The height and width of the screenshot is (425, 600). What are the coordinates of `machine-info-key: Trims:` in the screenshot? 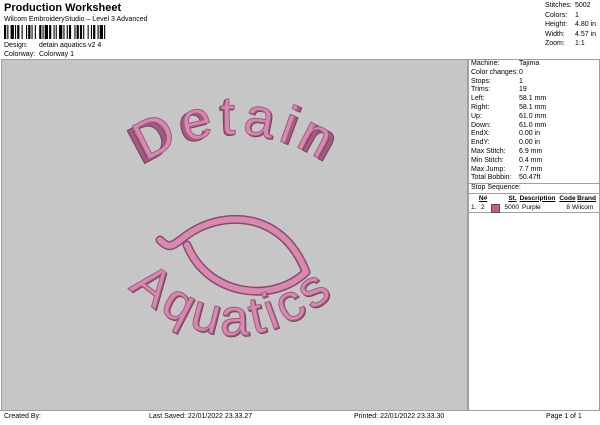 It's located at (481, 90).